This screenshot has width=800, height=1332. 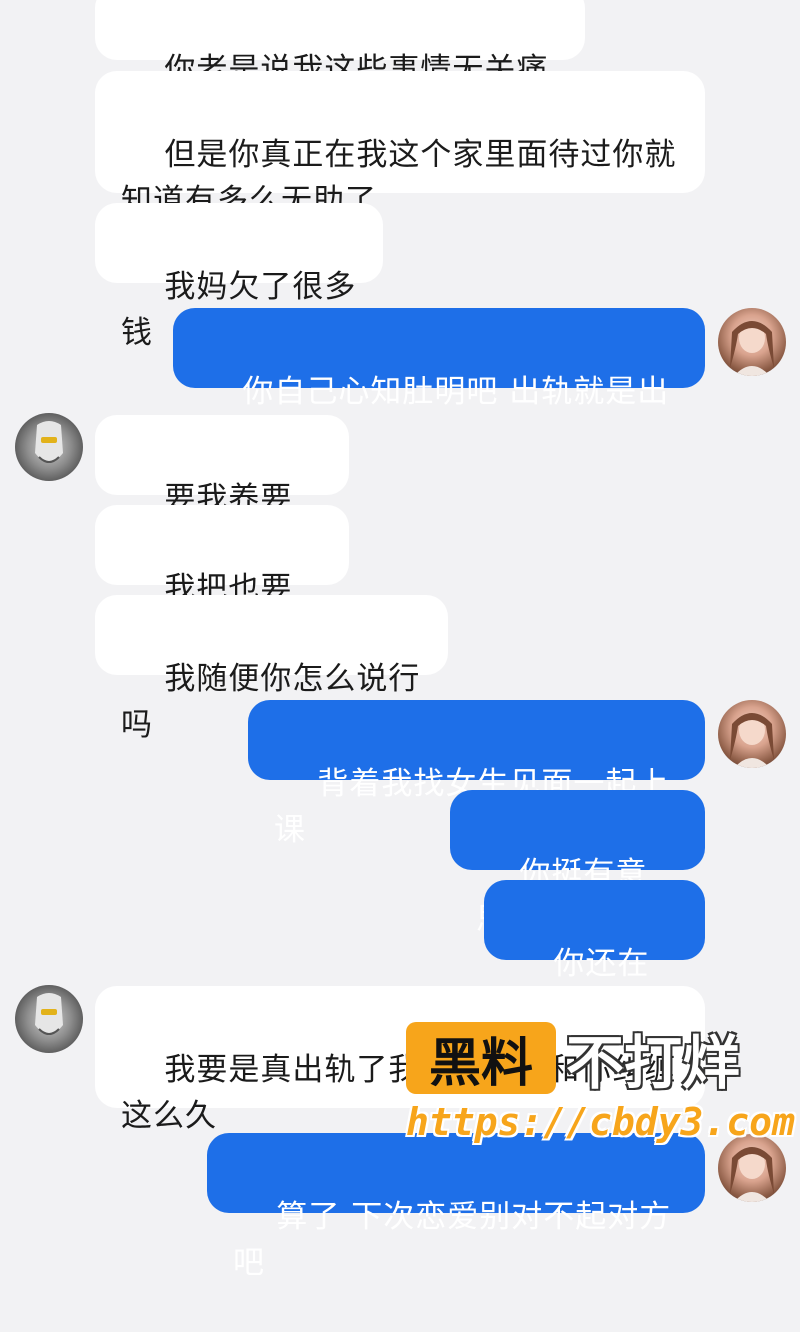 I want to click on watermark-url: https://cbdy3.com, so click(x=600, y=1122).